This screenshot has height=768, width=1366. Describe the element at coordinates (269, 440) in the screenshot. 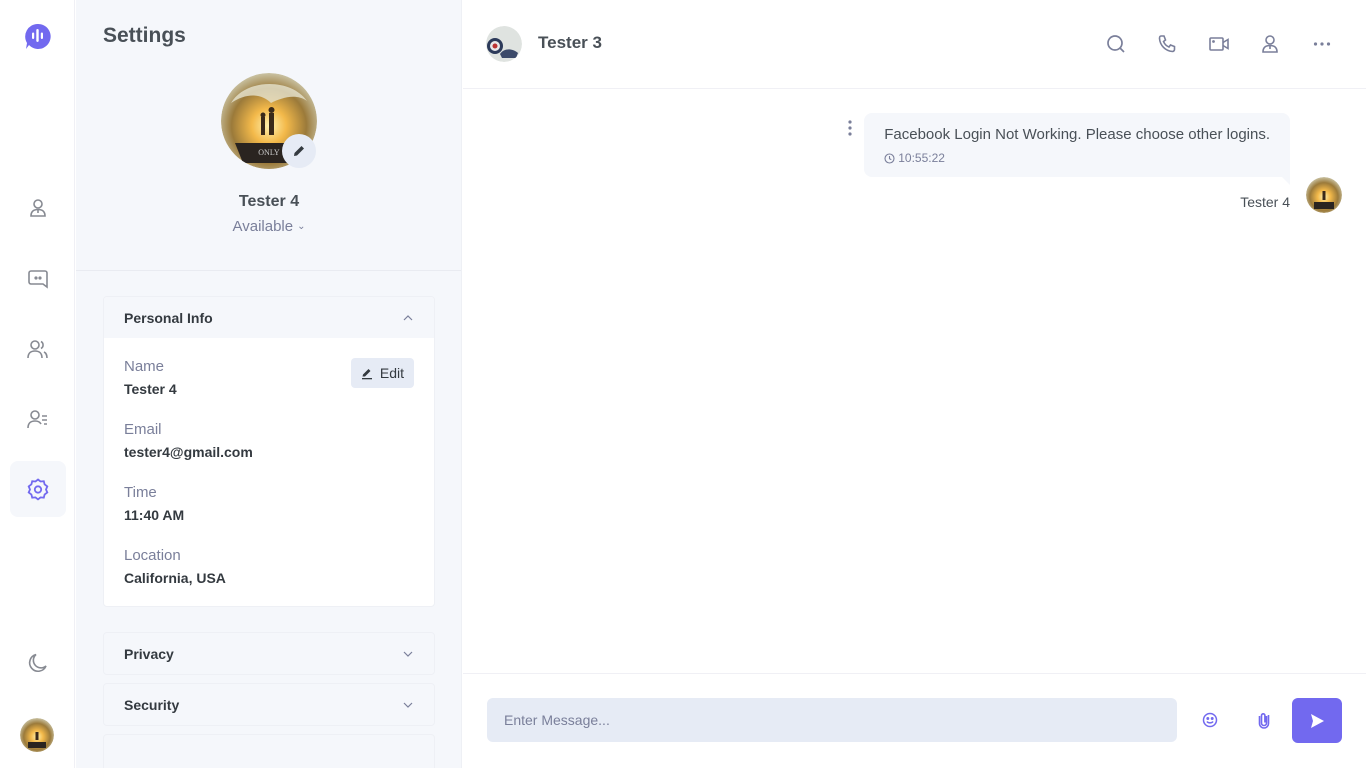

I see `field-email: Email tester4@gmail.com` at that location.